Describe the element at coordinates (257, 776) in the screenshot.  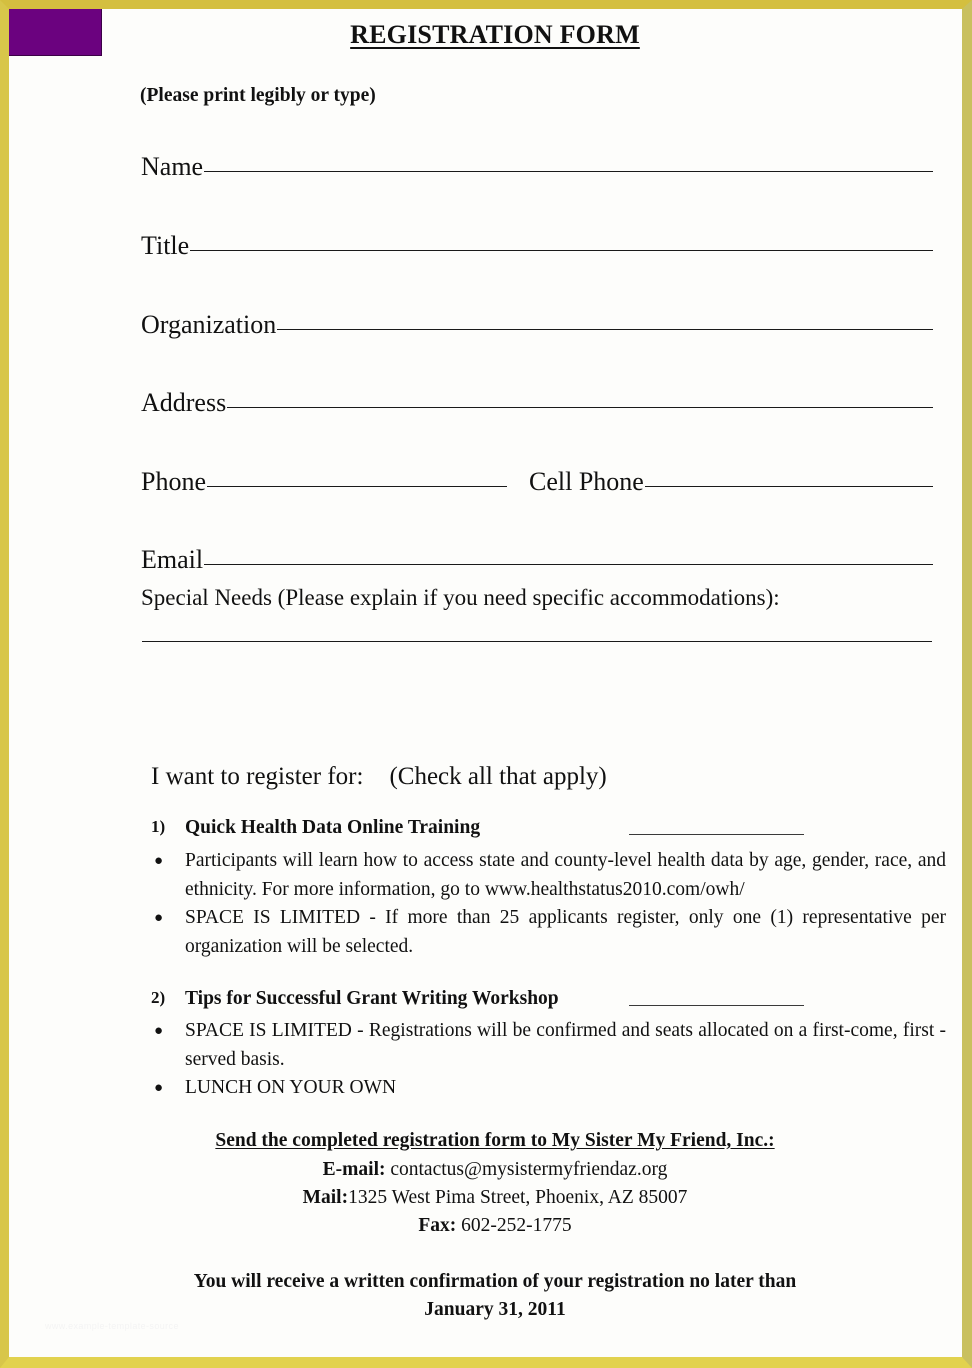
I see `register-heading: I want to register for:` at that location.